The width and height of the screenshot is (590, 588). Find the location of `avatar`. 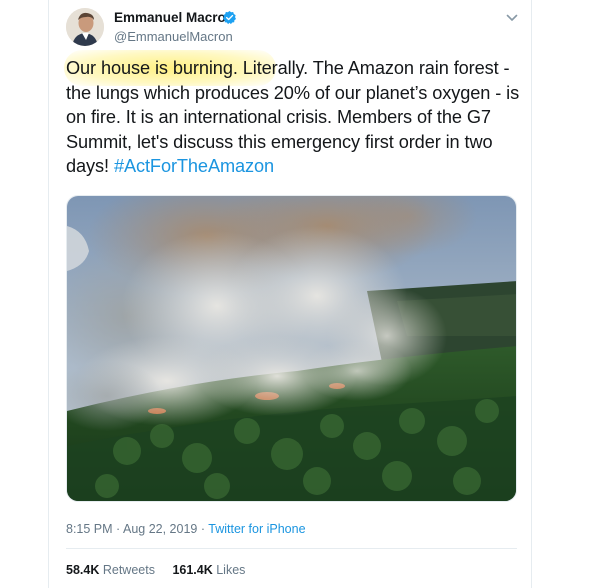

avatar is located at coordinates (85, 27).